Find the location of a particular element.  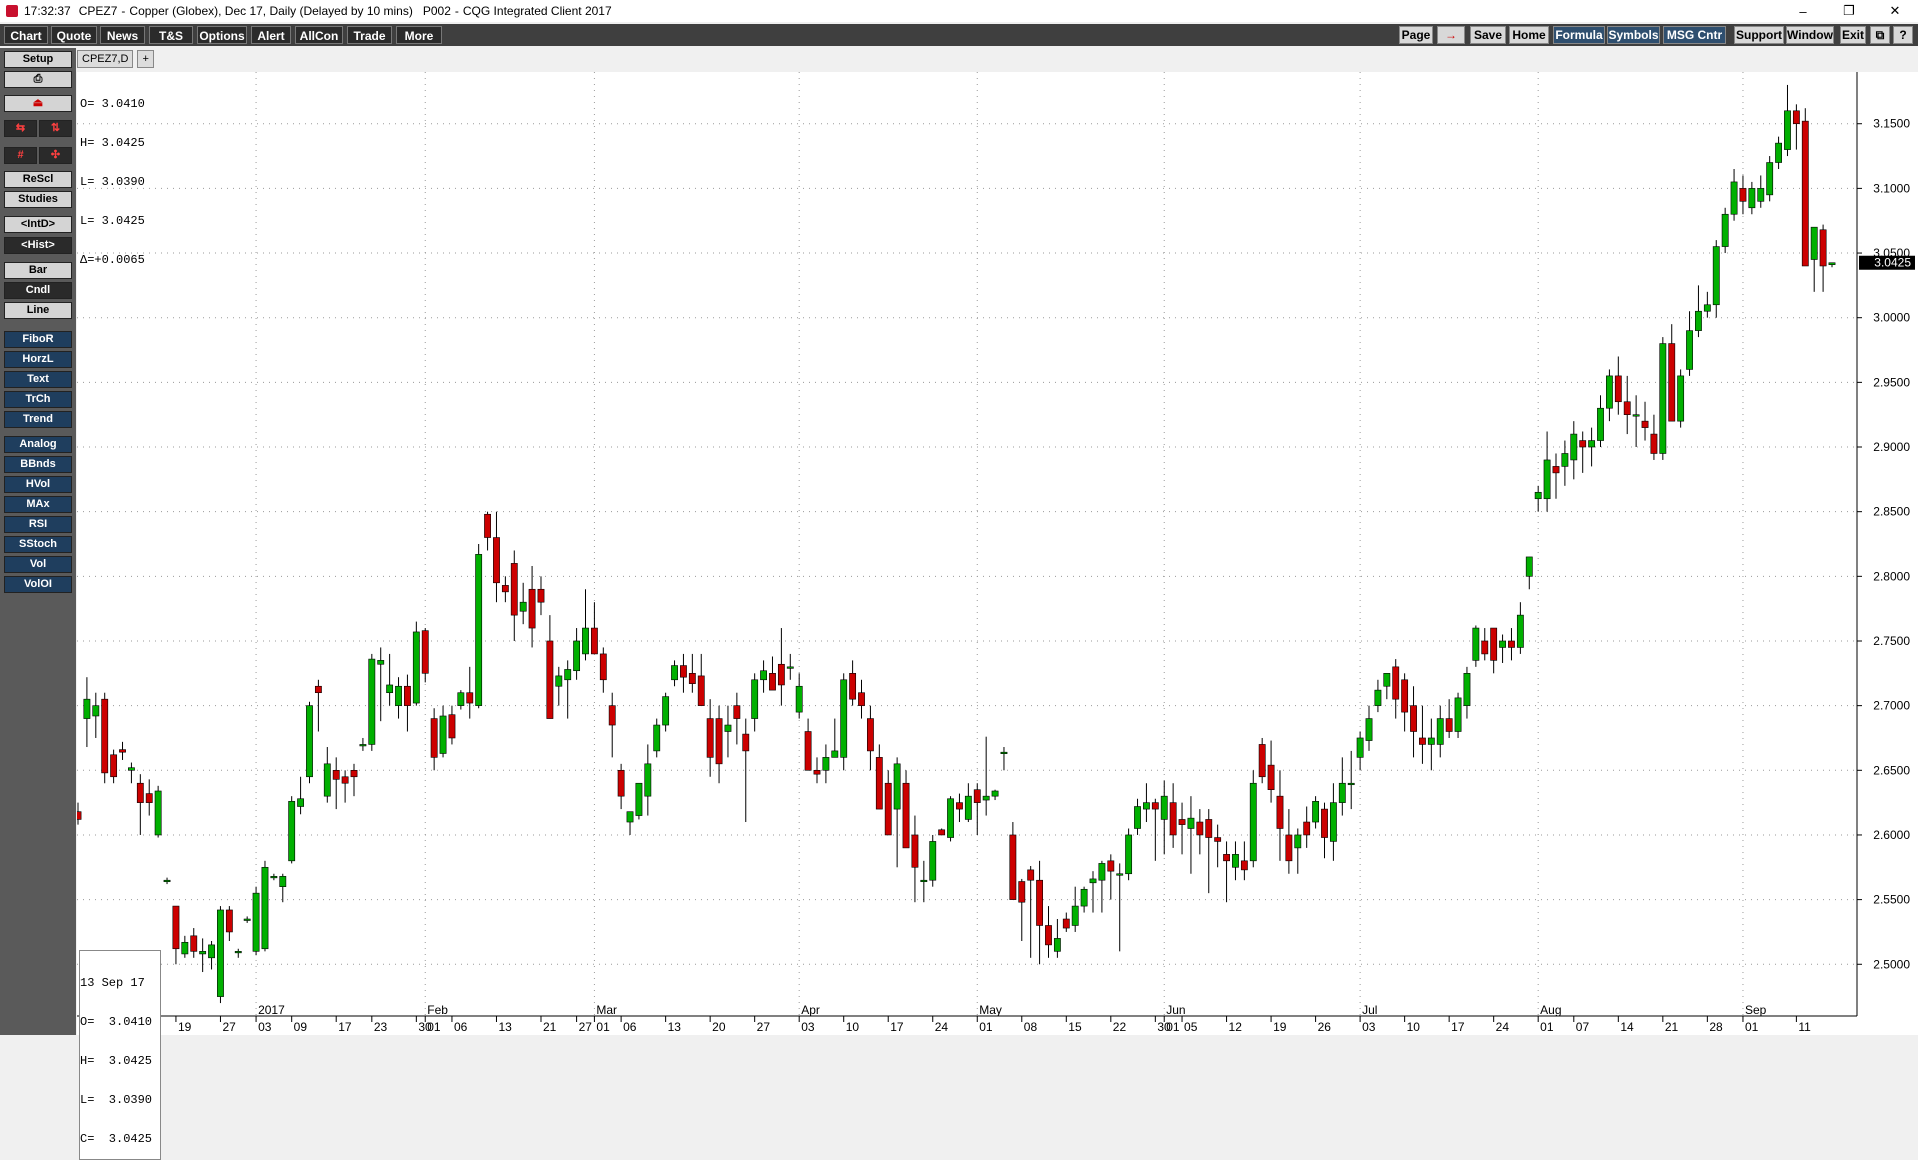

setup-button: Setup is located at coordinates (38, 59).